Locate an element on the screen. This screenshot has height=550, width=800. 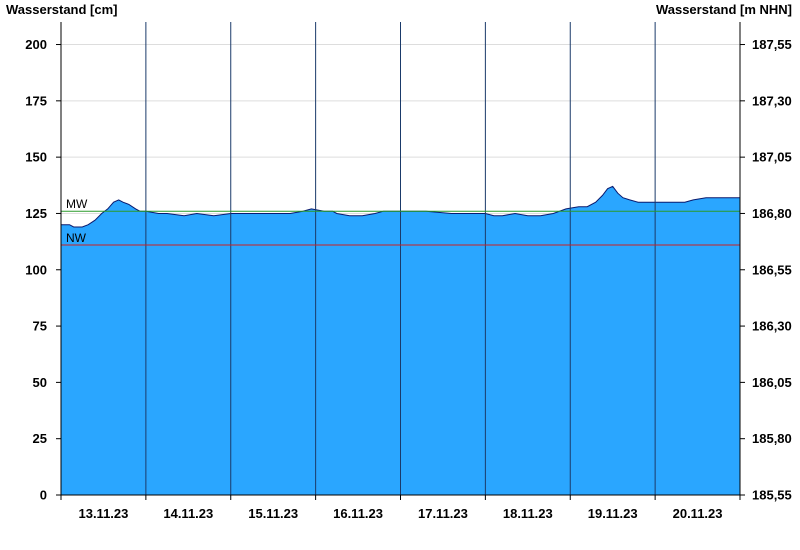
x-tick-label: 20.11.23 is located at coordinates (698, 513).